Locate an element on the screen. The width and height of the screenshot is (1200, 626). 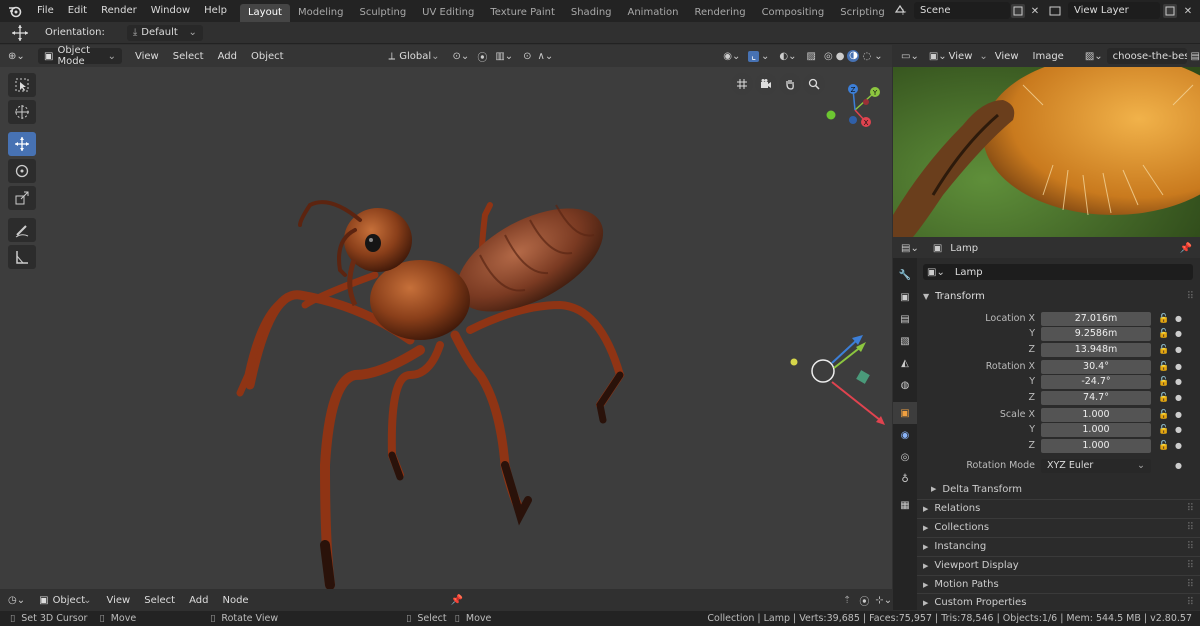
viewport-menu-select: Select is located at coordinates (188, 56).